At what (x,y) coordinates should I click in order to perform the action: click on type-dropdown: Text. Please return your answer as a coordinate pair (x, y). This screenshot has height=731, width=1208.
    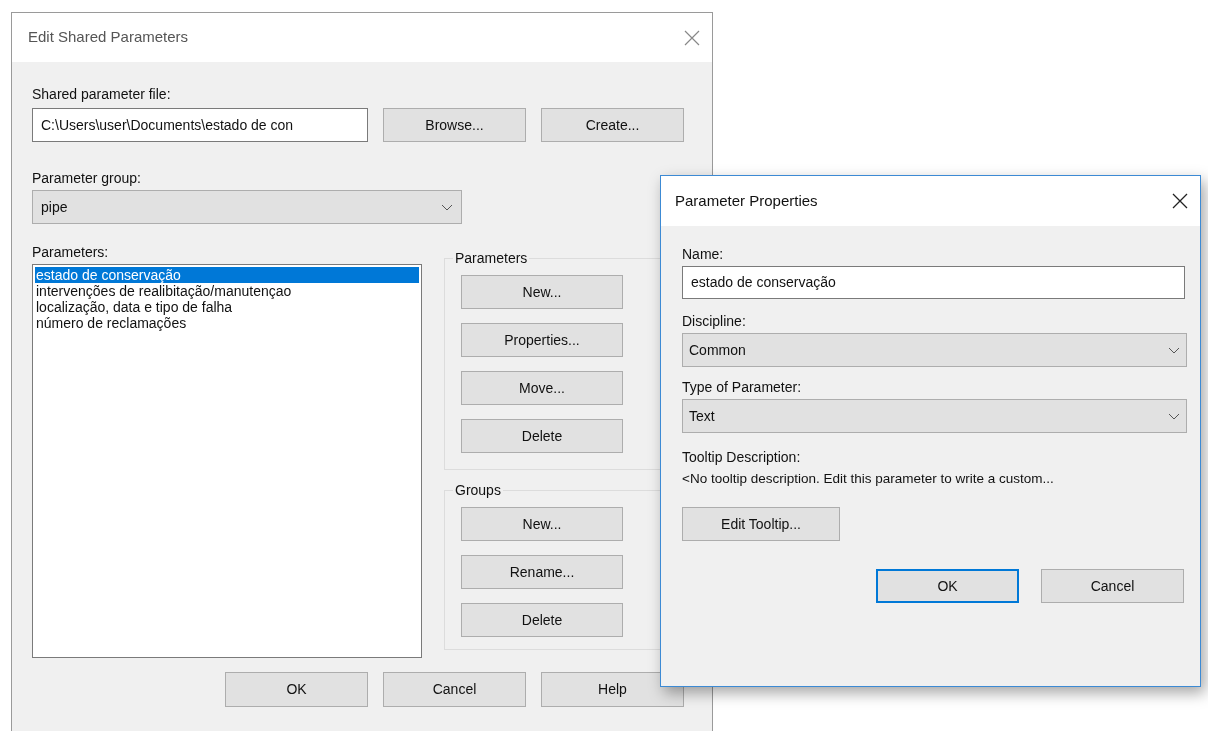
    Looking at the image, I should click on (934, 416).